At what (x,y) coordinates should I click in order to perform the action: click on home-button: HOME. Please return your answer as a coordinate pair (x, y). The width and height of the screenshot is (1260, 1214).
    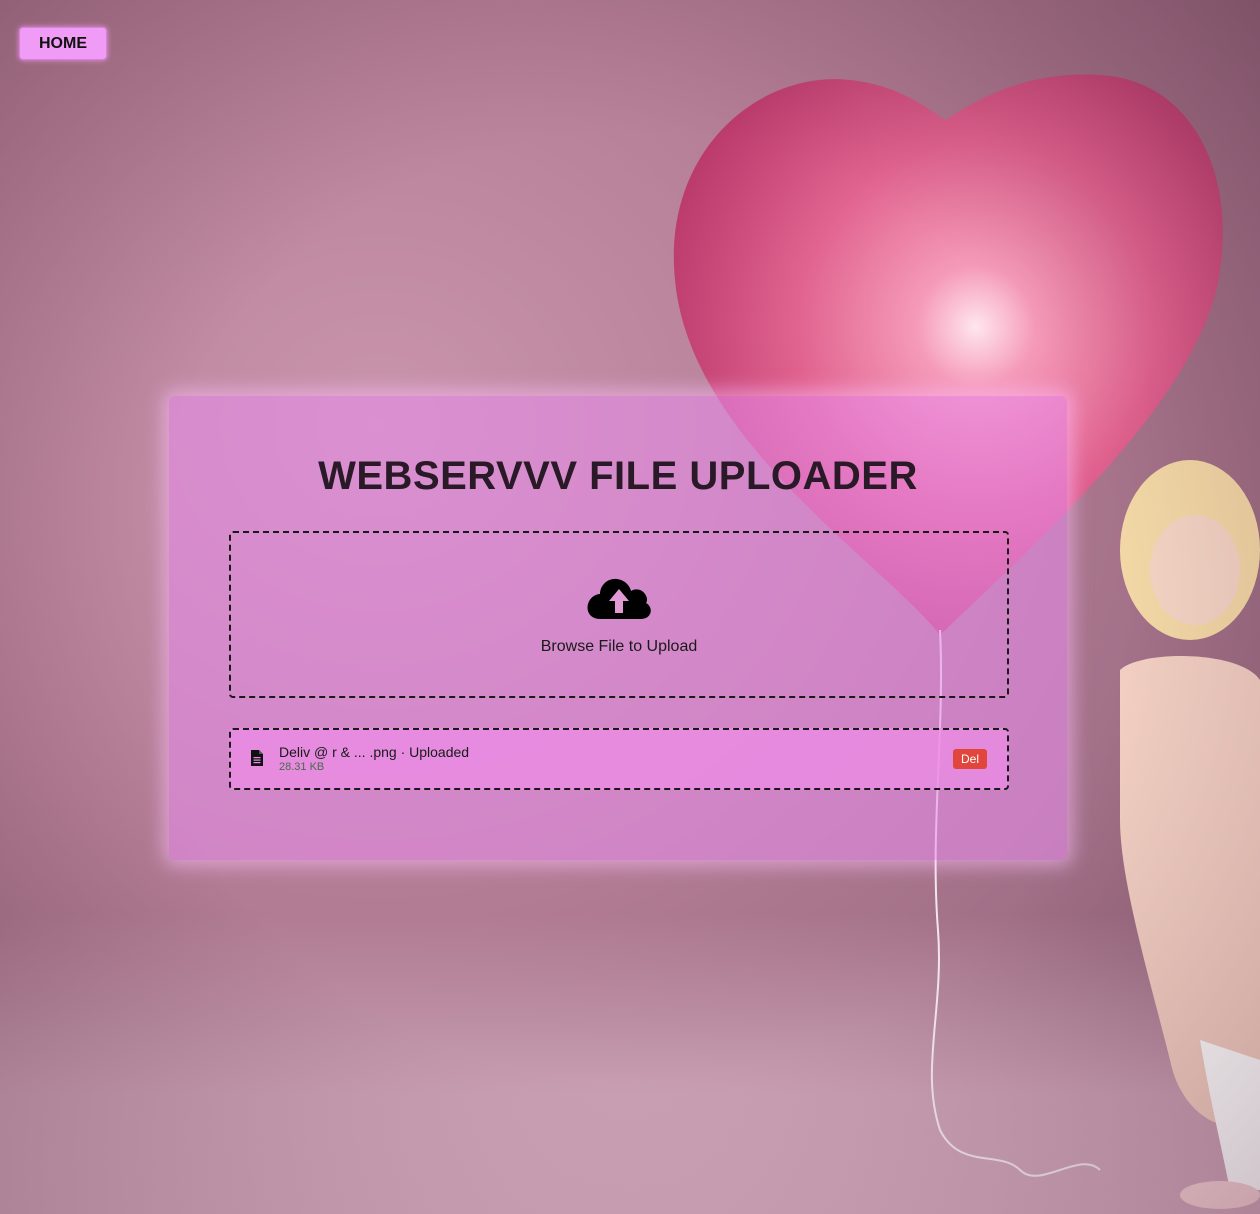
    Looking at the image, I should click on (63, 43).